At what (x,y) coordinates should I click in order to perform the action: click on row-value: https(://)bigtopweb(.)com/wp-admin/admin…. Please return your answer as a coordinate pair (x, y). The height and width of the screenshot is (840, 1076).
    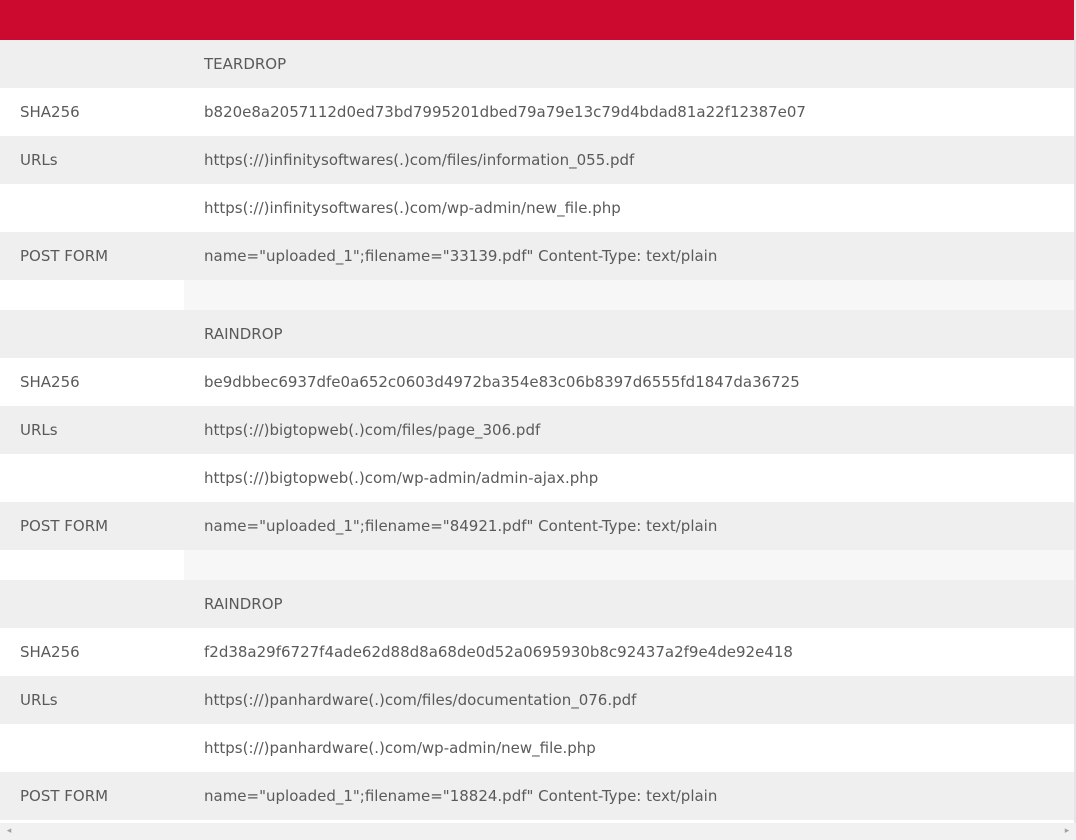
    Looking at the image, I should click on (401, 478).